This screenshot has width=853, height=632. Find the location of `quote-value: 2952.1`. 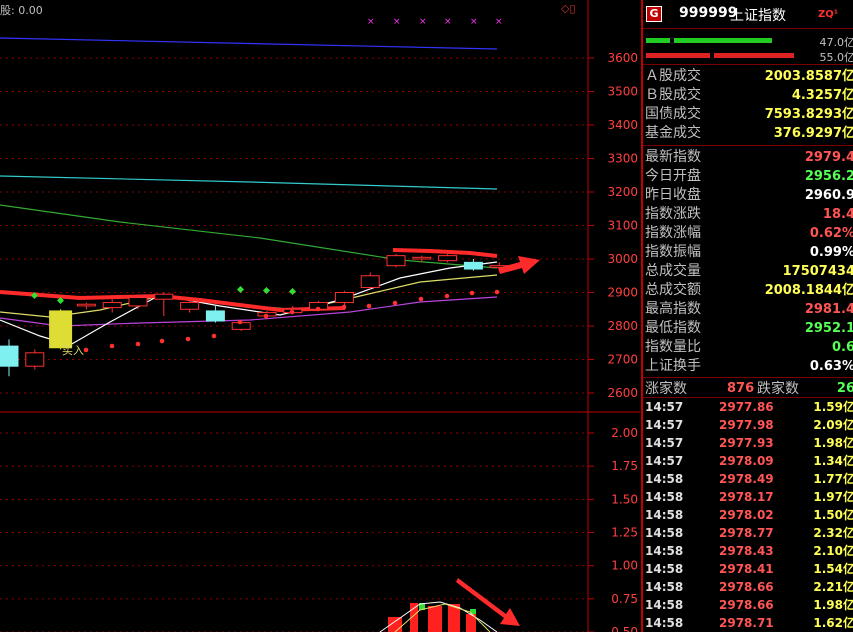

quote-value: 2952.1 is located at coordinates (828, 328).